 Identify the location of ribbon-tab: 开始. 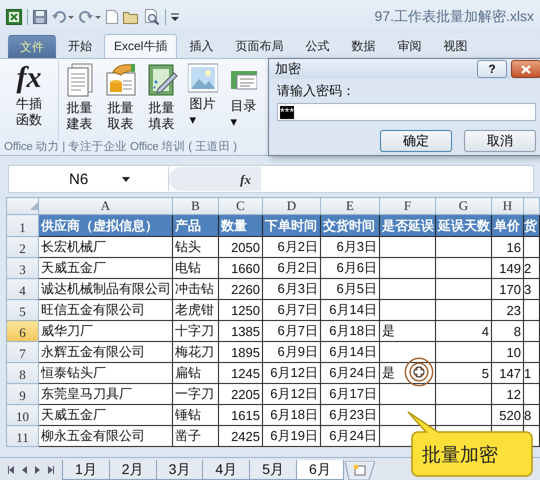
(80, 46).